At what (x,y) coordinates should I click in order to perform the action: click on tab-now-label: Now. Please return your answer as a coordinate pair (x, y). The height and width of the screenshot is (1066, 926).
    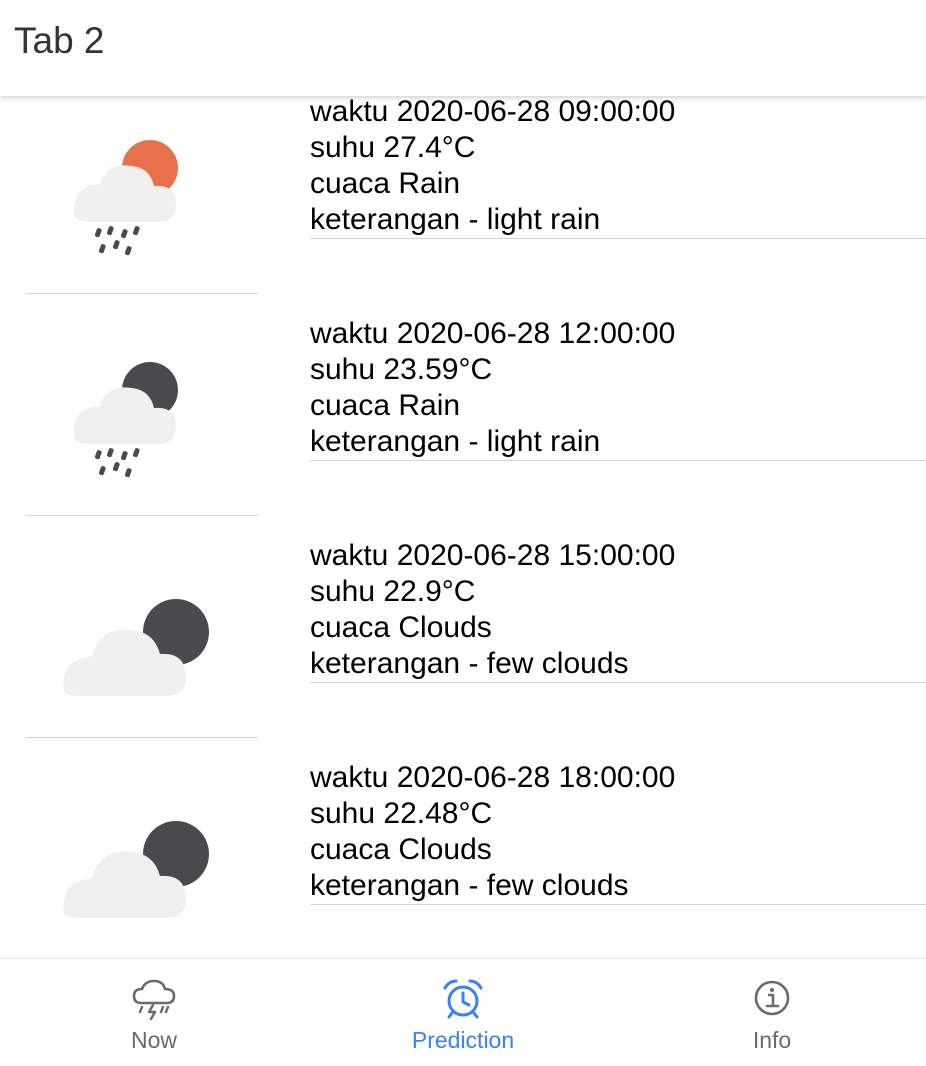
    Looking at the image, I should click on (153, 1040).